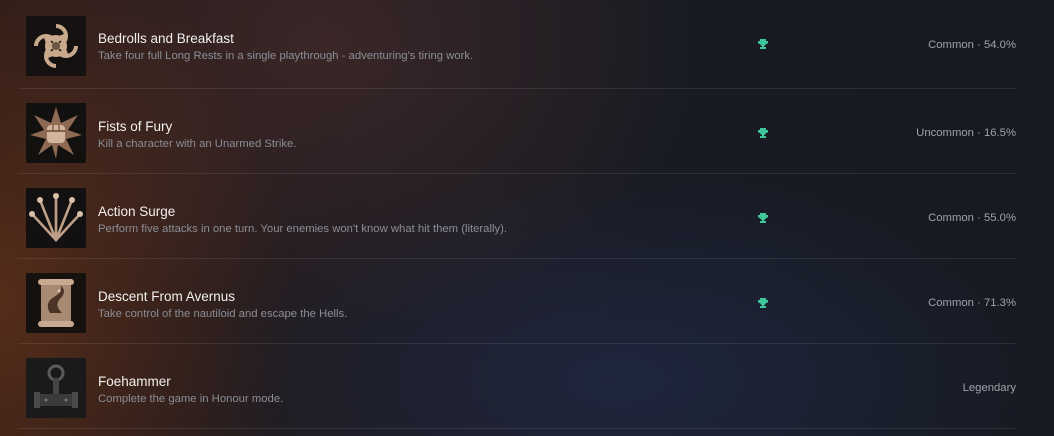 The width and height of the screenshot is (1054, 436). I want to click on rarity-label: Legendary, so click(989, 388).